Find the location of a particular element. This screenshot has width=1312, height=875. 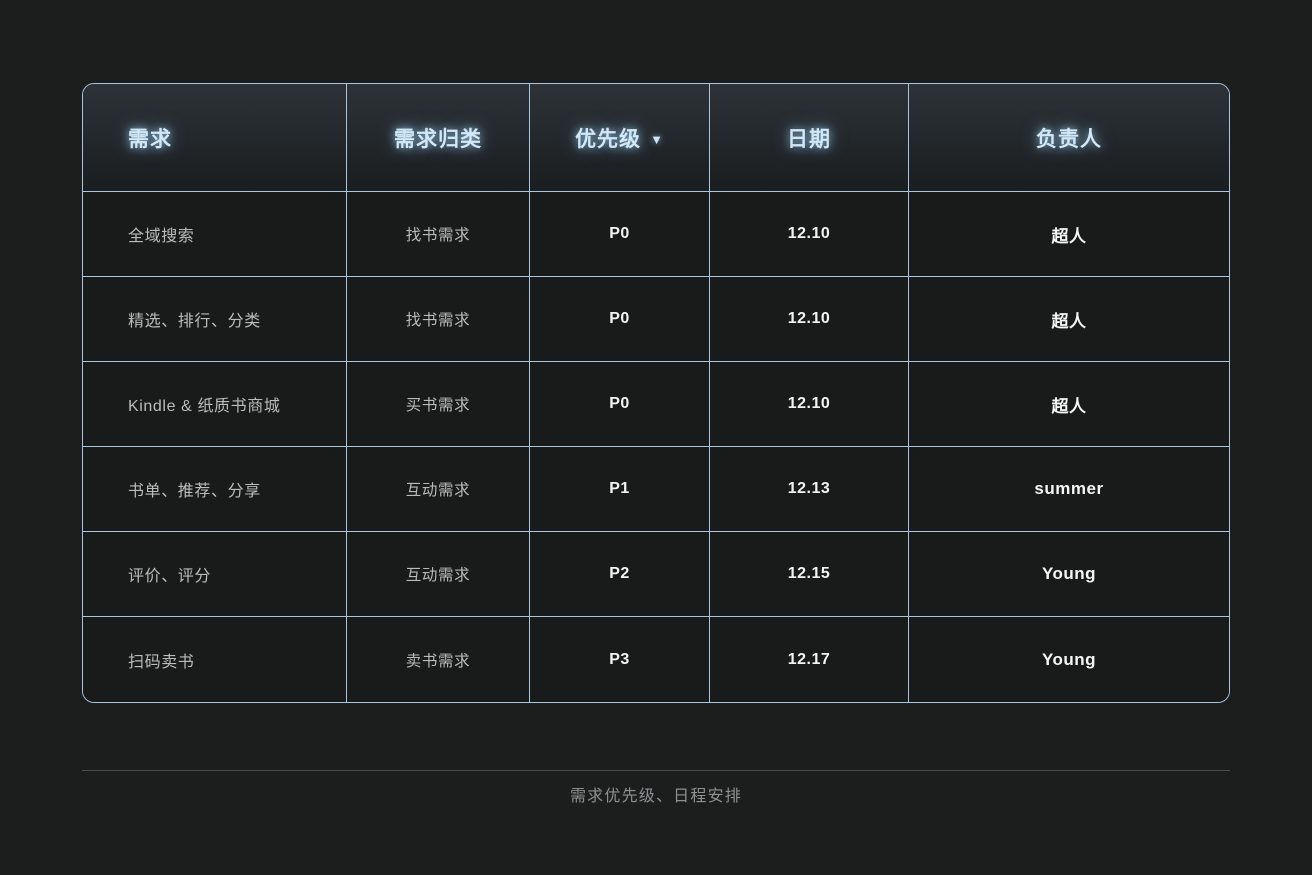

table-row: 书单、推荐、分享 互动需求 P1 12.13 summer is located at coordinates (656, 489).